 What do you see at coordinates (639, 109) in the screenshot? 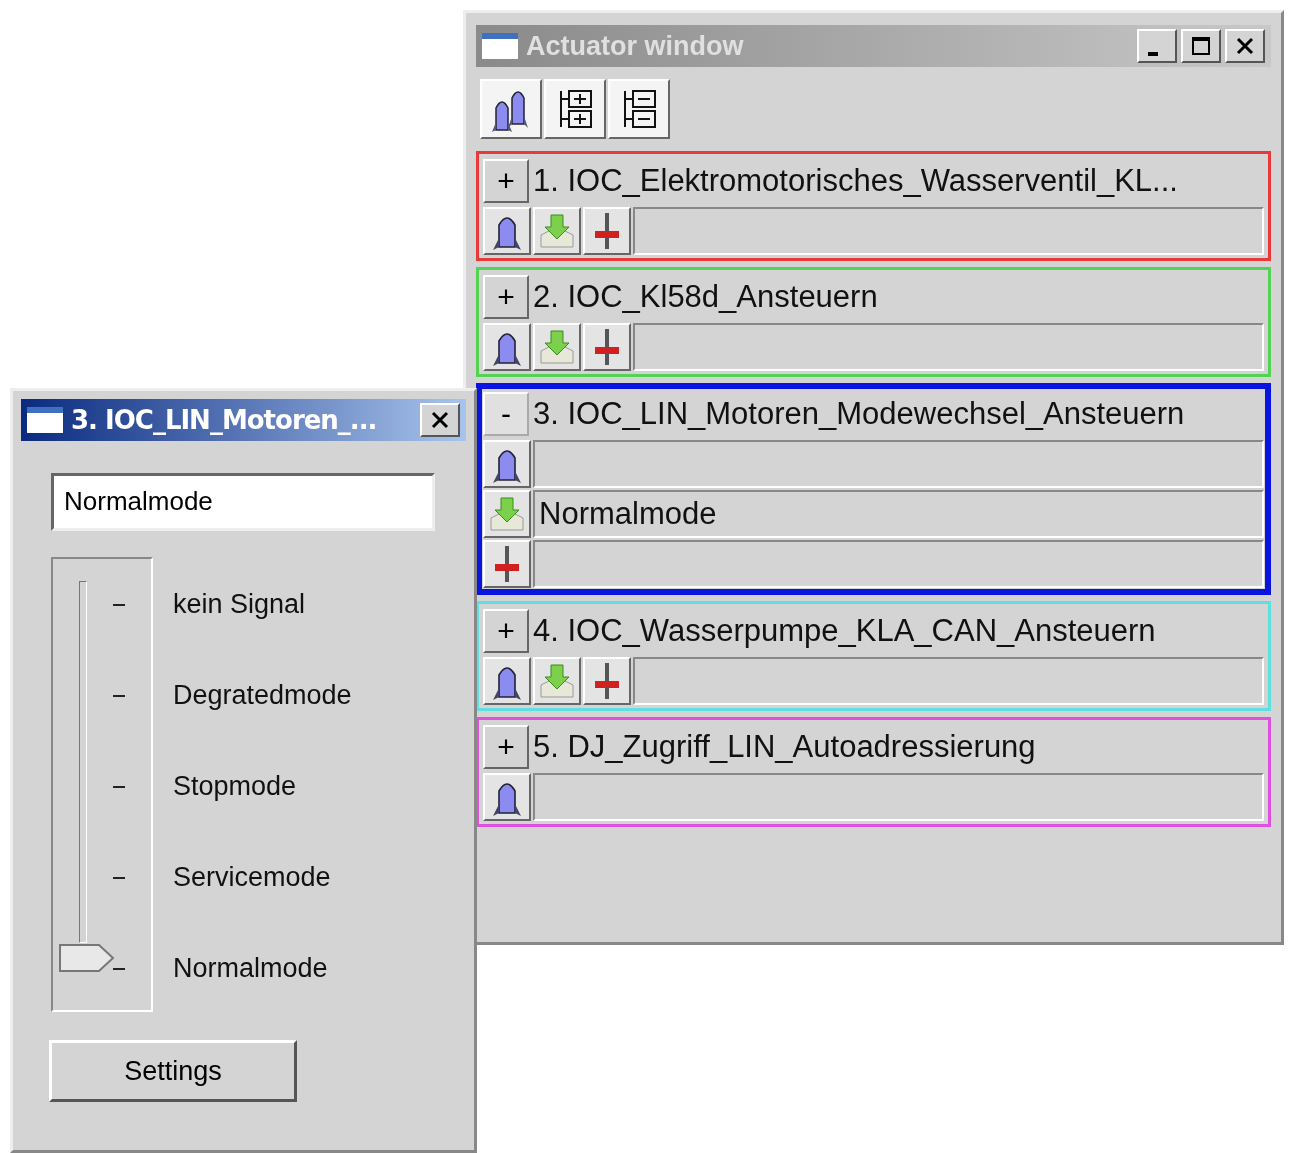
I see `collapse-all-button` at bounding box center [639, 109].